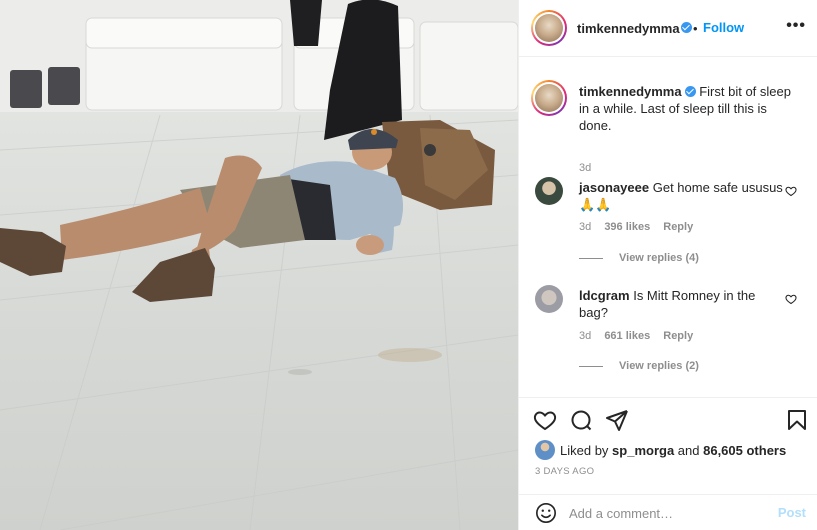  Describe the element at coordinates (628, 28) in the screenshot. I see `author-username: timkennedymma` at that location.